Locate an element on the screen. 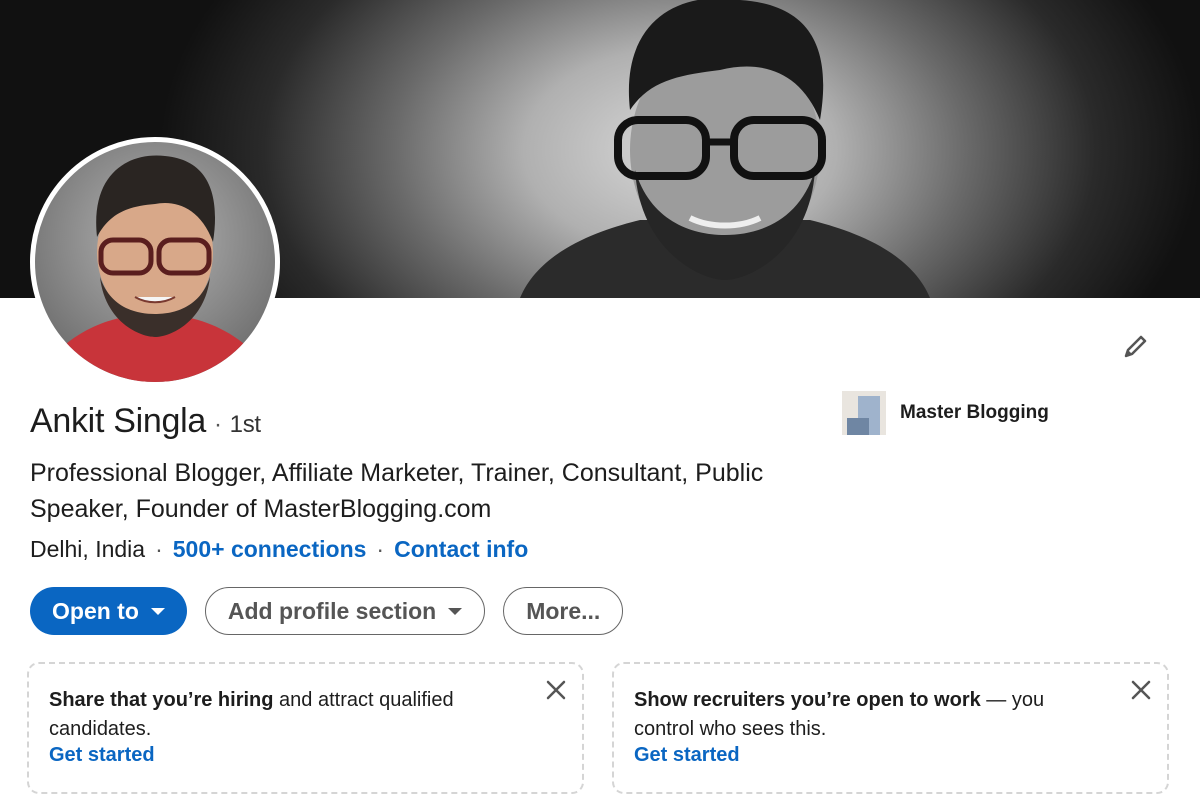  company-logo-icon is located at coordinates (864, 413).